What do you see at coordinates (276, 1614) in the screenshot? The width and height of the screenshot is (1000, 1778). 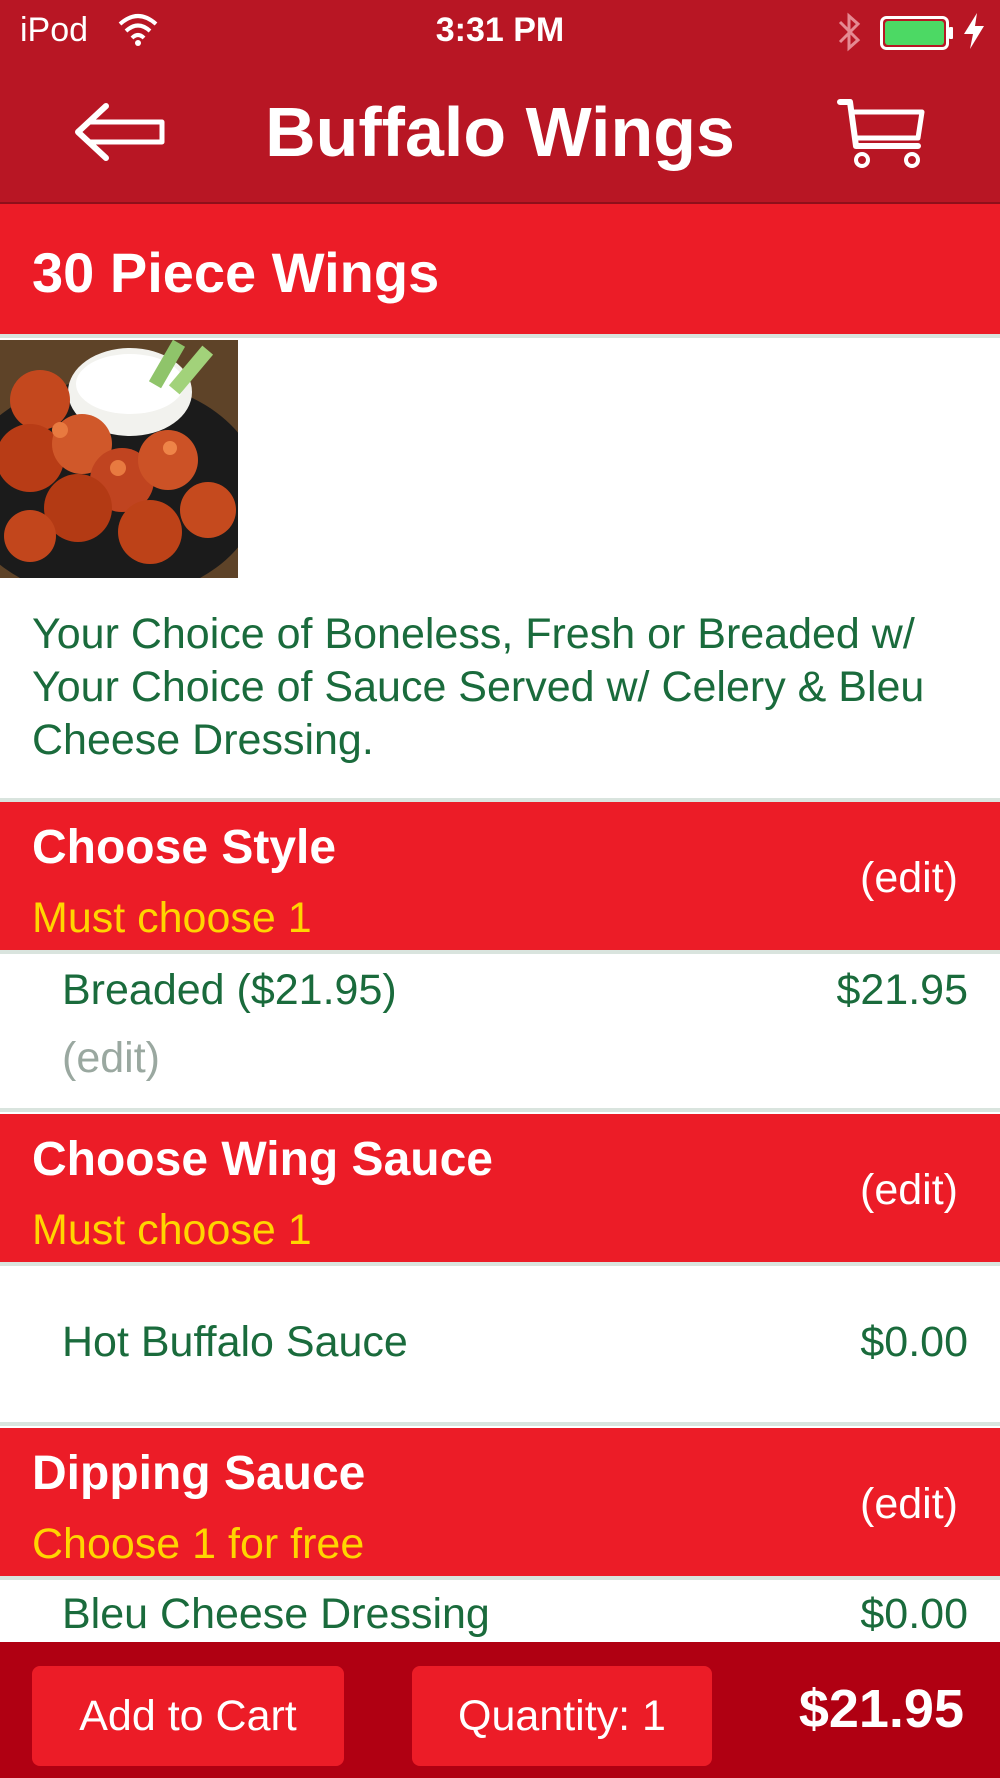 I see `option-name: Bleu Cheese Dressing` at bounding box center [276, 1614].